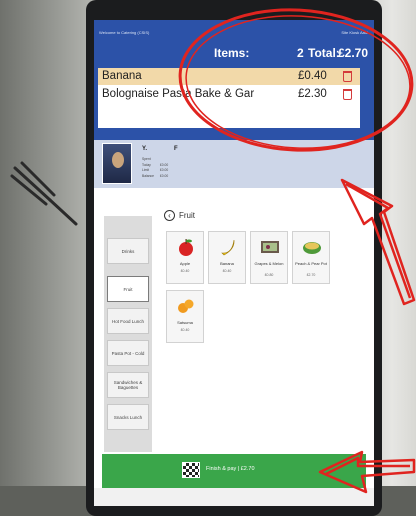  What do you see at coordinates (186, 306) in the screenshot?
I see `satsuma-icon` at bounding box center [186, 306].